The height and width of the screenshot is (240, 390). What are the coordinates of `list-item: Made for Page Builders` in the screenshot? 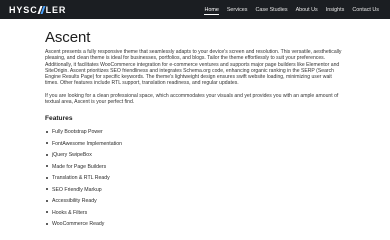 It's located at (195, 170).